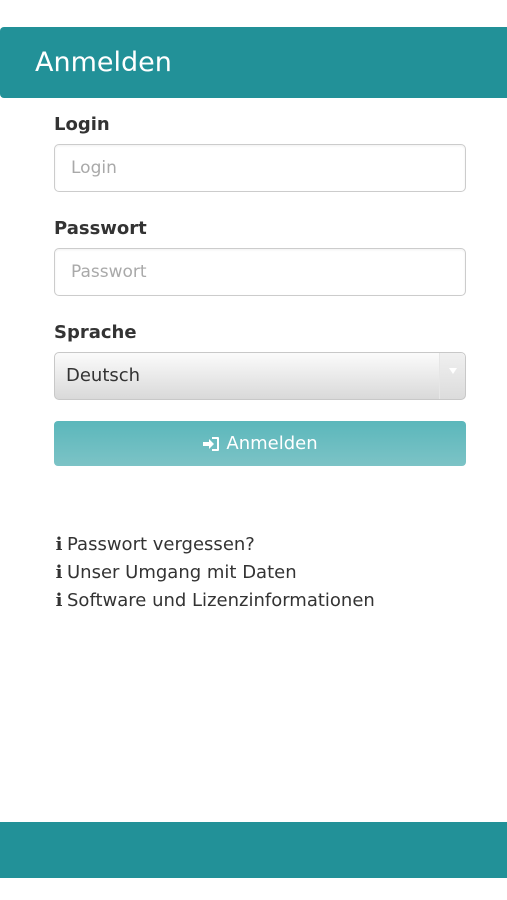  Describe the element at coordinates (221, 600) in the screenshot. I see `link-software-licenses-text: Software und Lizenzinformationen` at that location.